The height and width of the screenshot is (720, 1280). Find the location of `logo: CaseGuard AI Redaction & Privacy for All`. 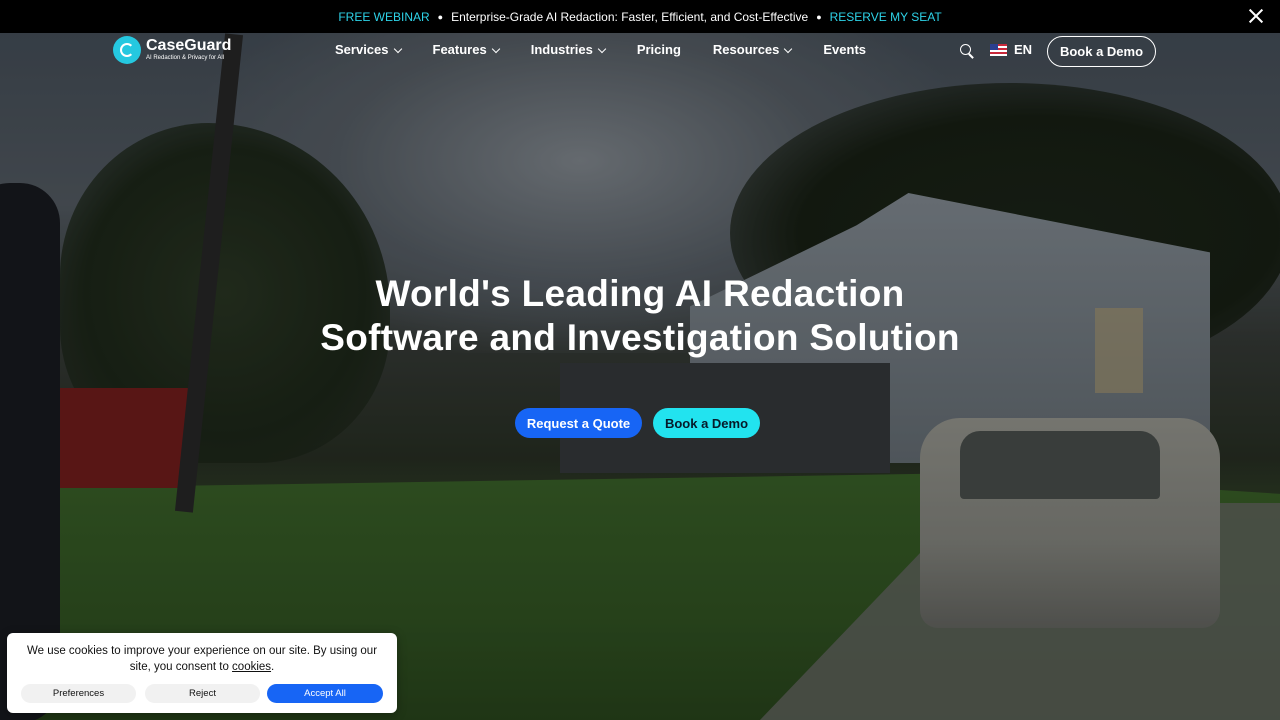

logo: CaseGuard AI Redaction & Privacy for All is located at coordinates (172, 50).